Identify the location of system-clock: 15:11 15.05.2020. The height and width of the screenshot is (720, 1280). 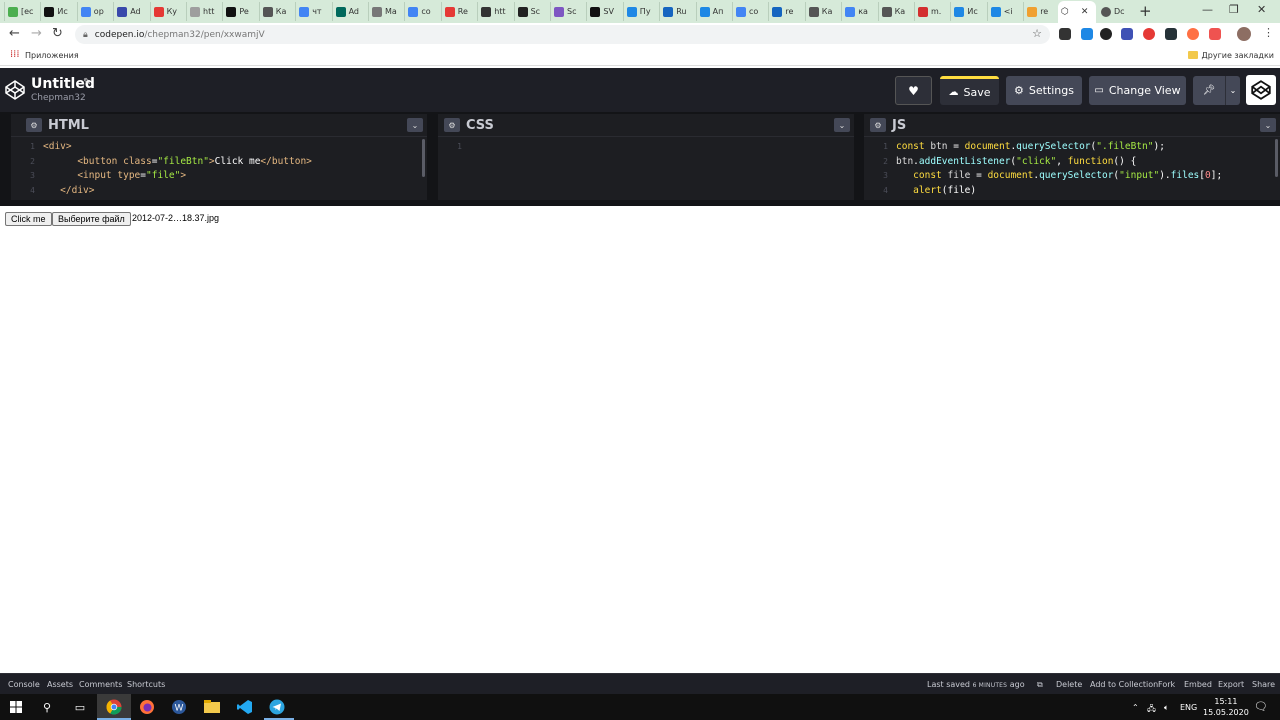
(1226, 707).